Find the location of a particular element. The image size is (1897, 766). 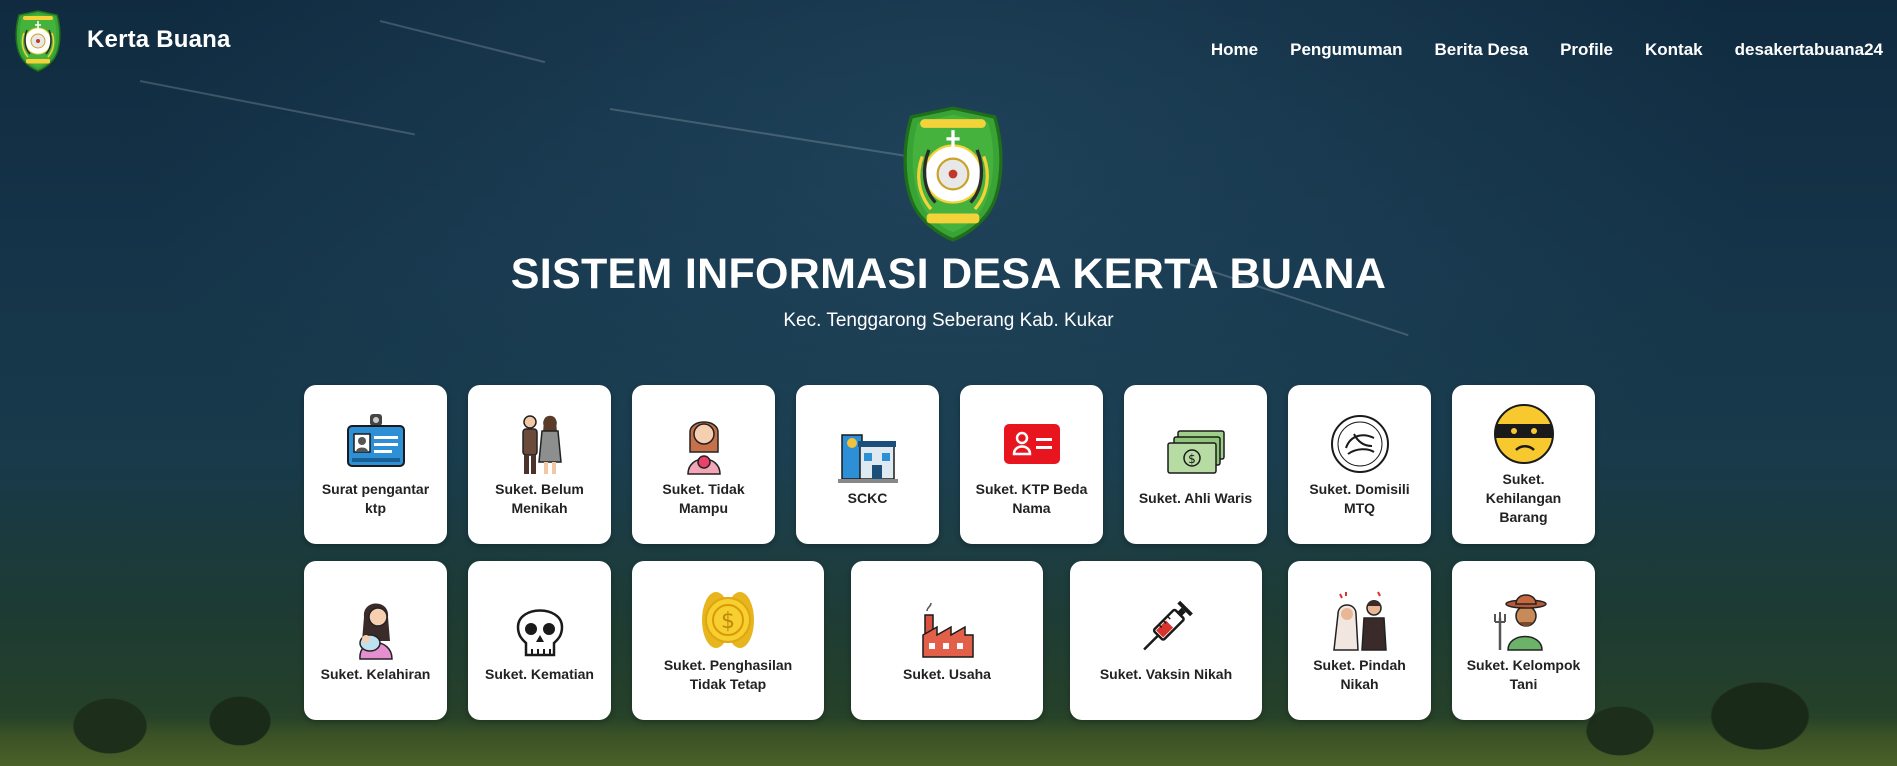

service-card-pindah-nikah: Suket. Pindah Nikah is located at coordinates (1359, 640).